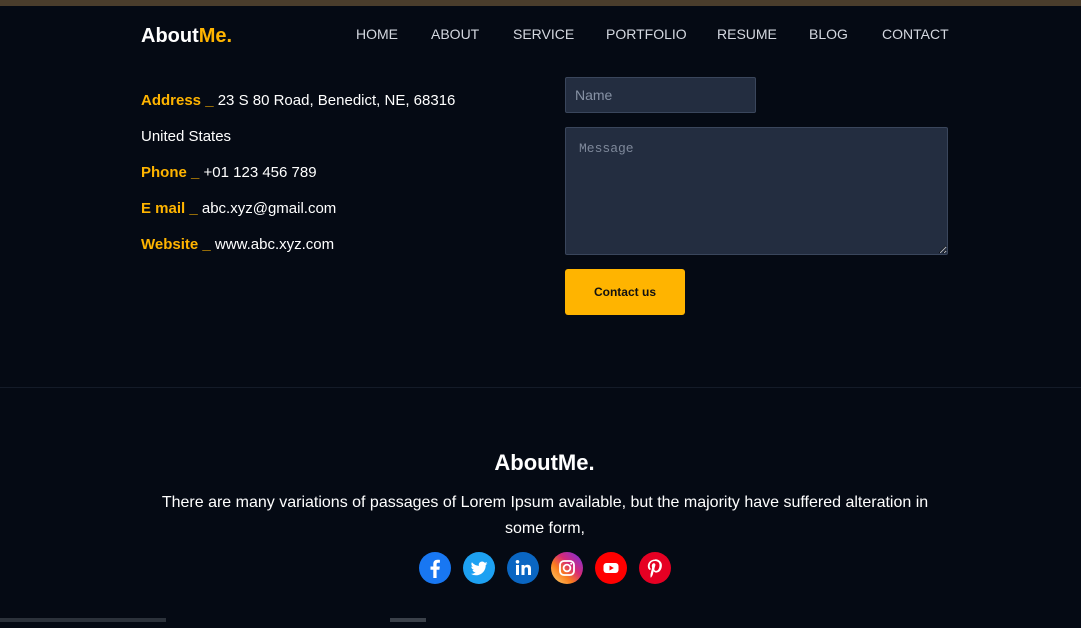 Image resolution: width=1081 pixels, height=628 pixels. I want to click on phone-label: Phone _, so click(170, 172).